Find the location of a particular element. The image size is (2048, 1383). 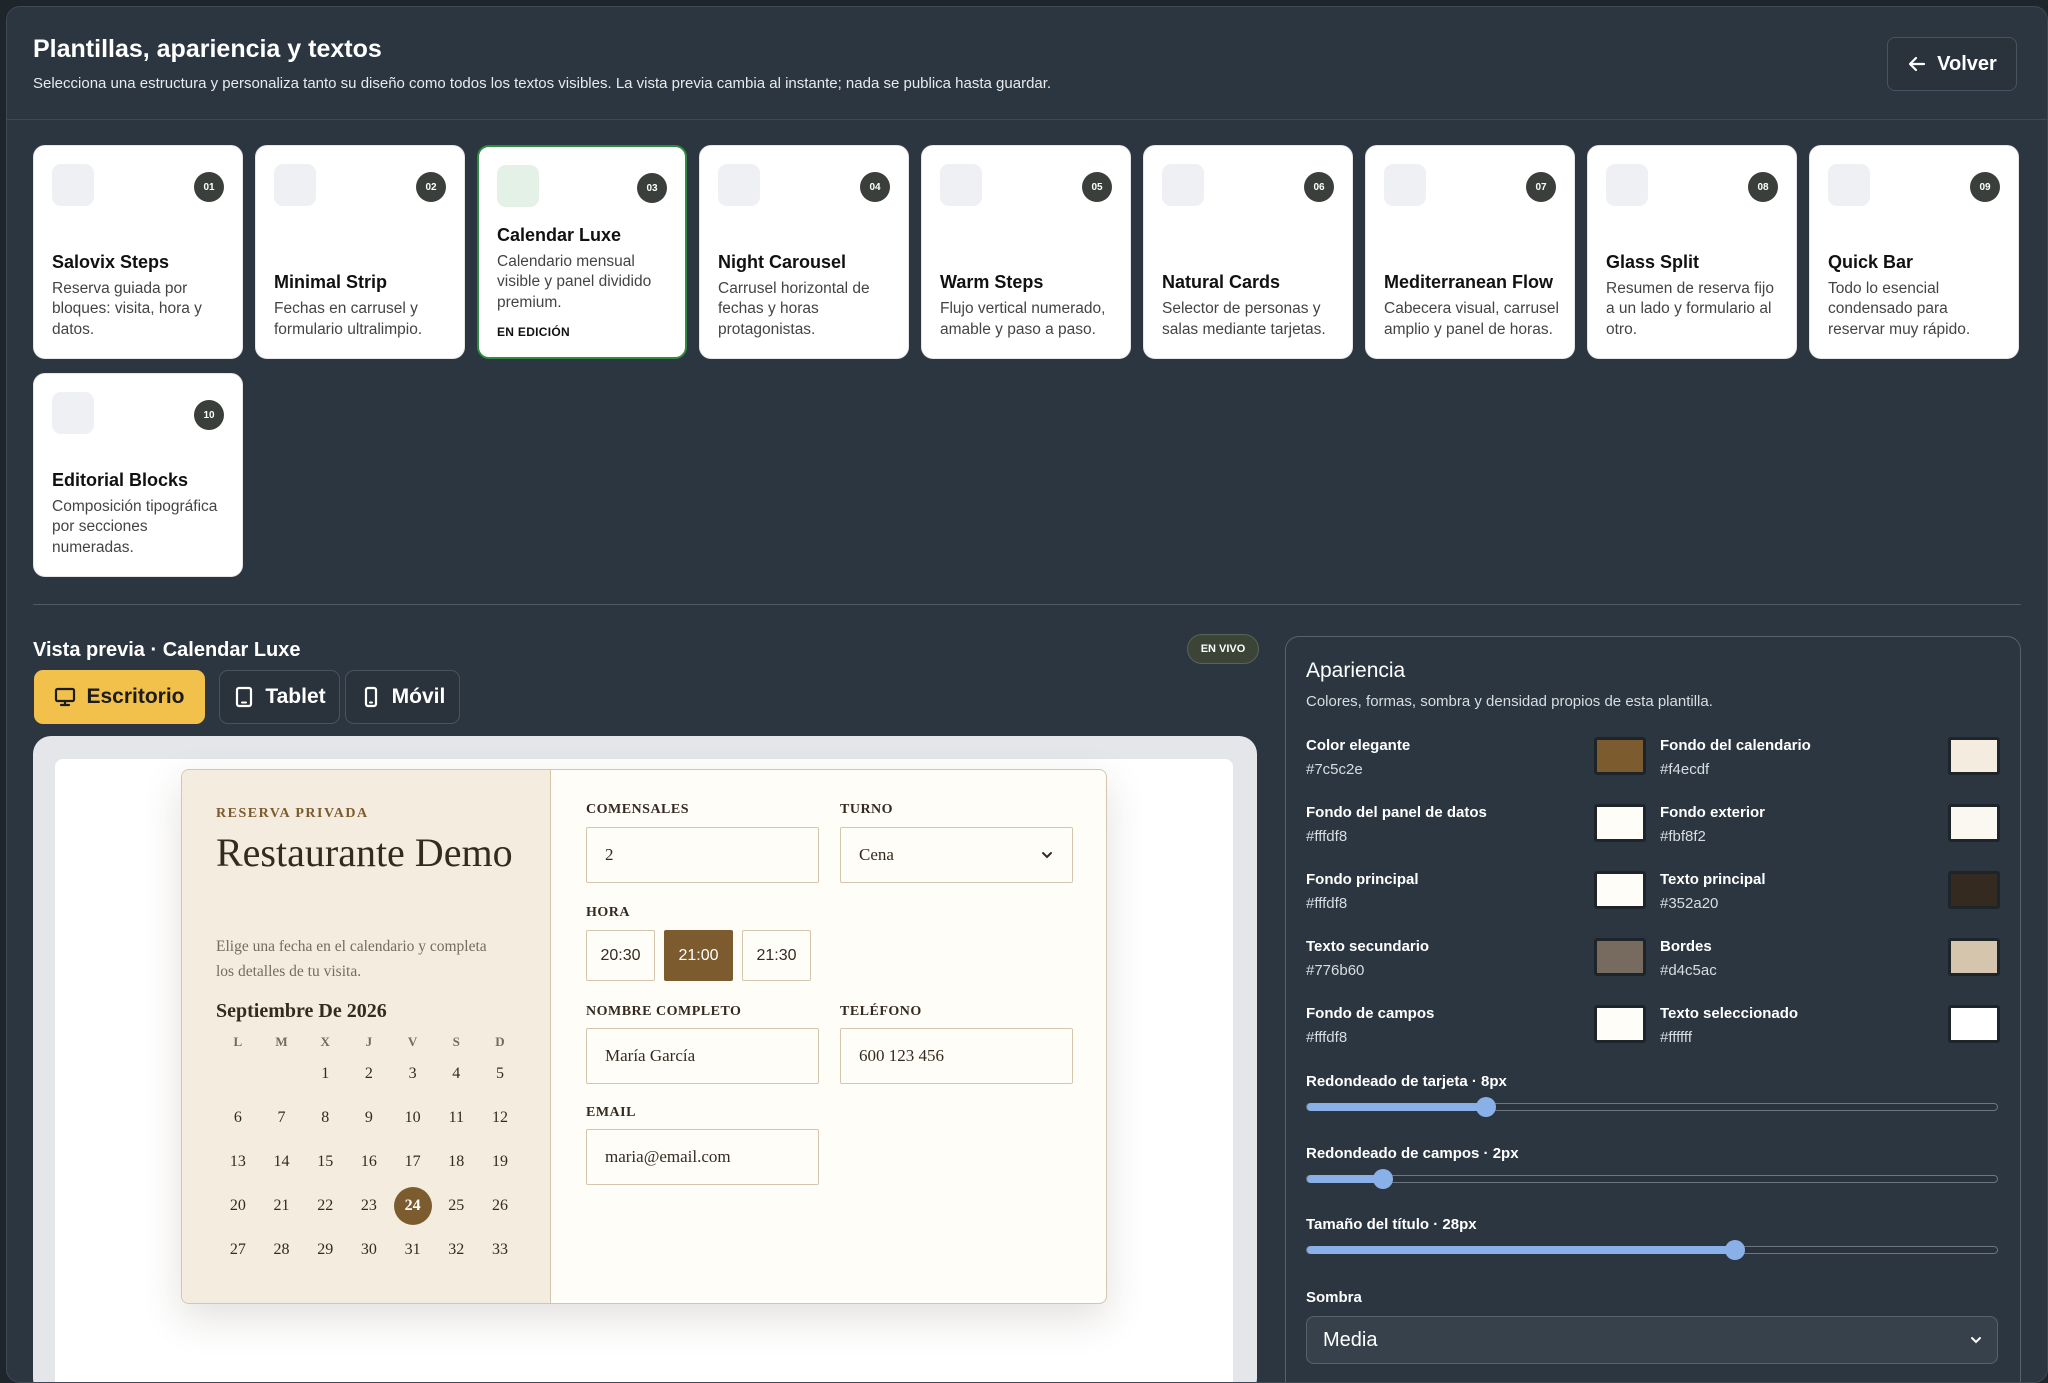

calendar-day: 23 is located at coordinates (369, 1206).